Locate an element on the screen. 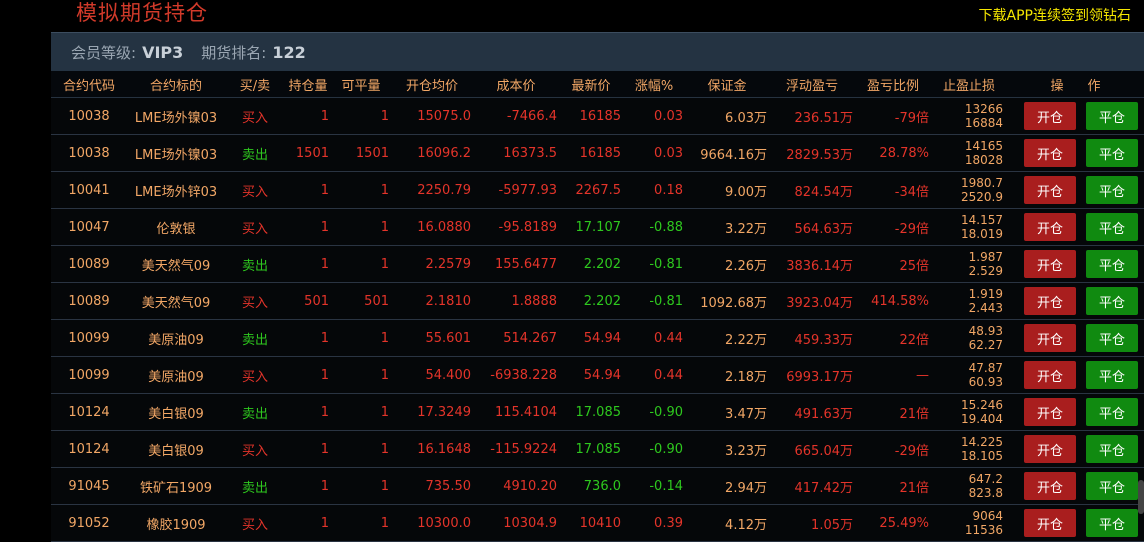  cell-available-qty: 501 is located at coordinates (376, 301).